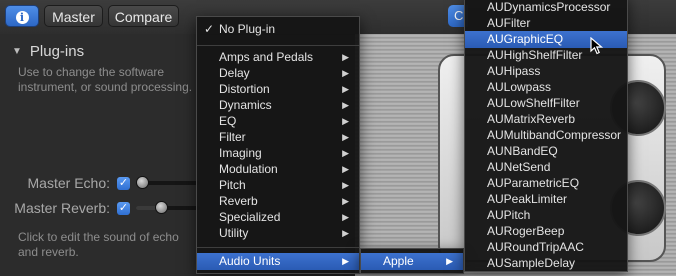  What do you see at coordinates (244, 89) in the screenshot?
I see `menu-item-label: Distortion` at bounding box center [244, 89].